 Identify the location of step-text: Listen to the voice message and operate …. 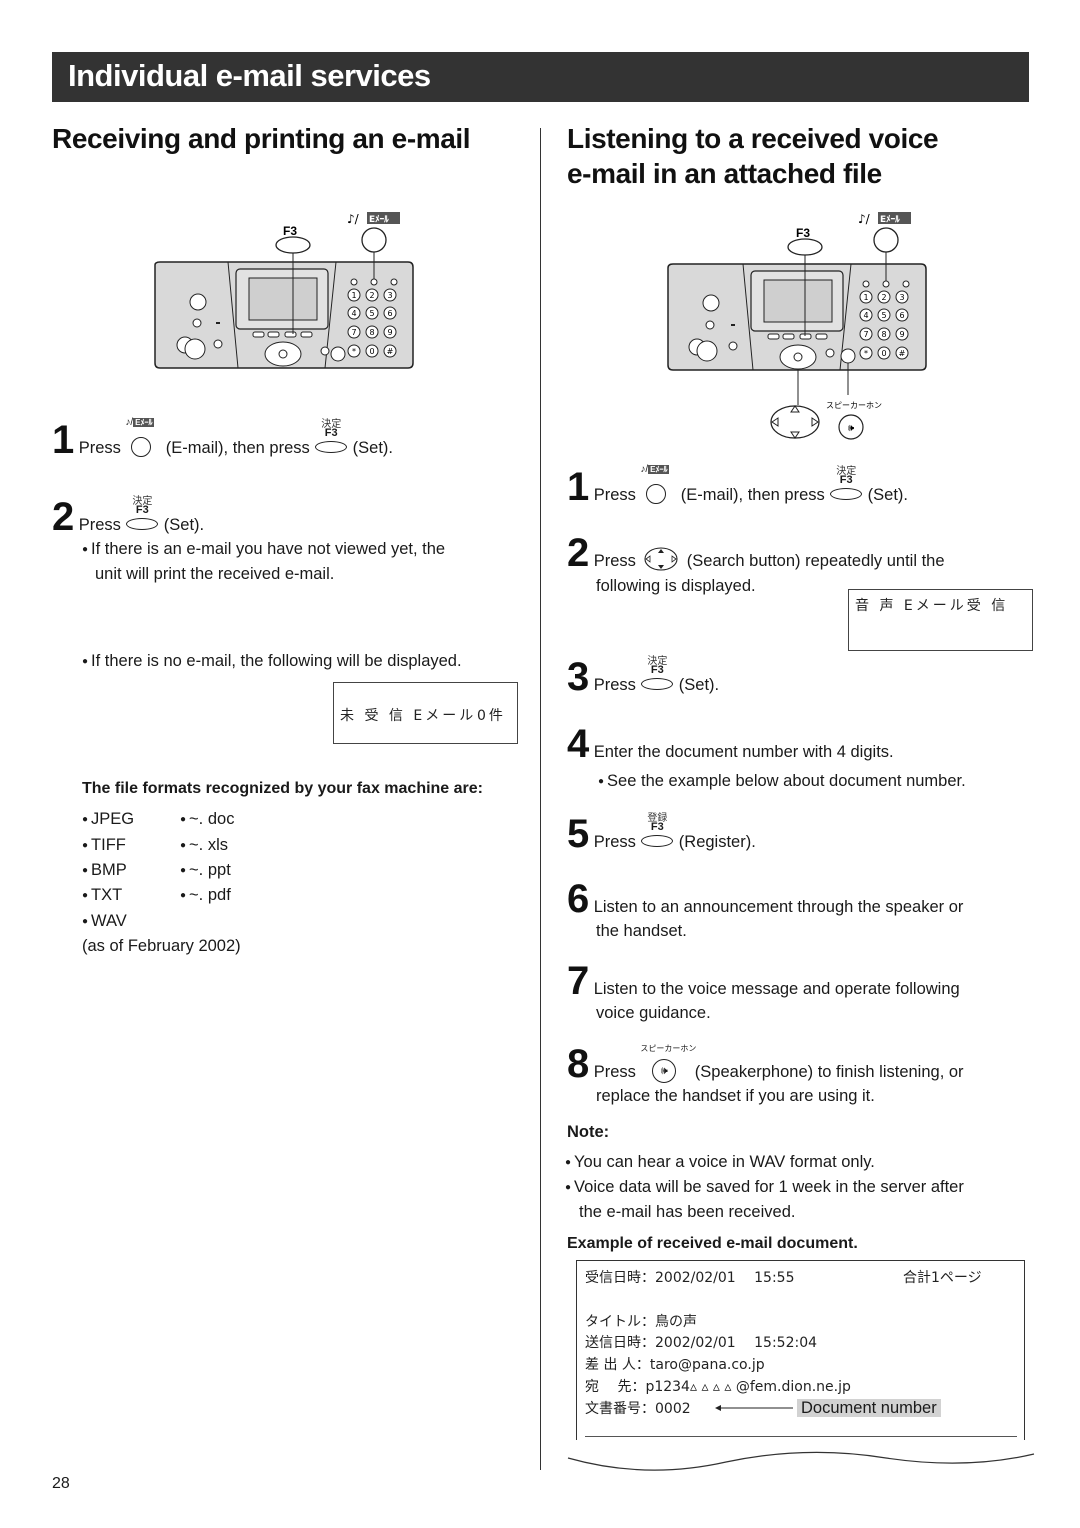
(776, 989).